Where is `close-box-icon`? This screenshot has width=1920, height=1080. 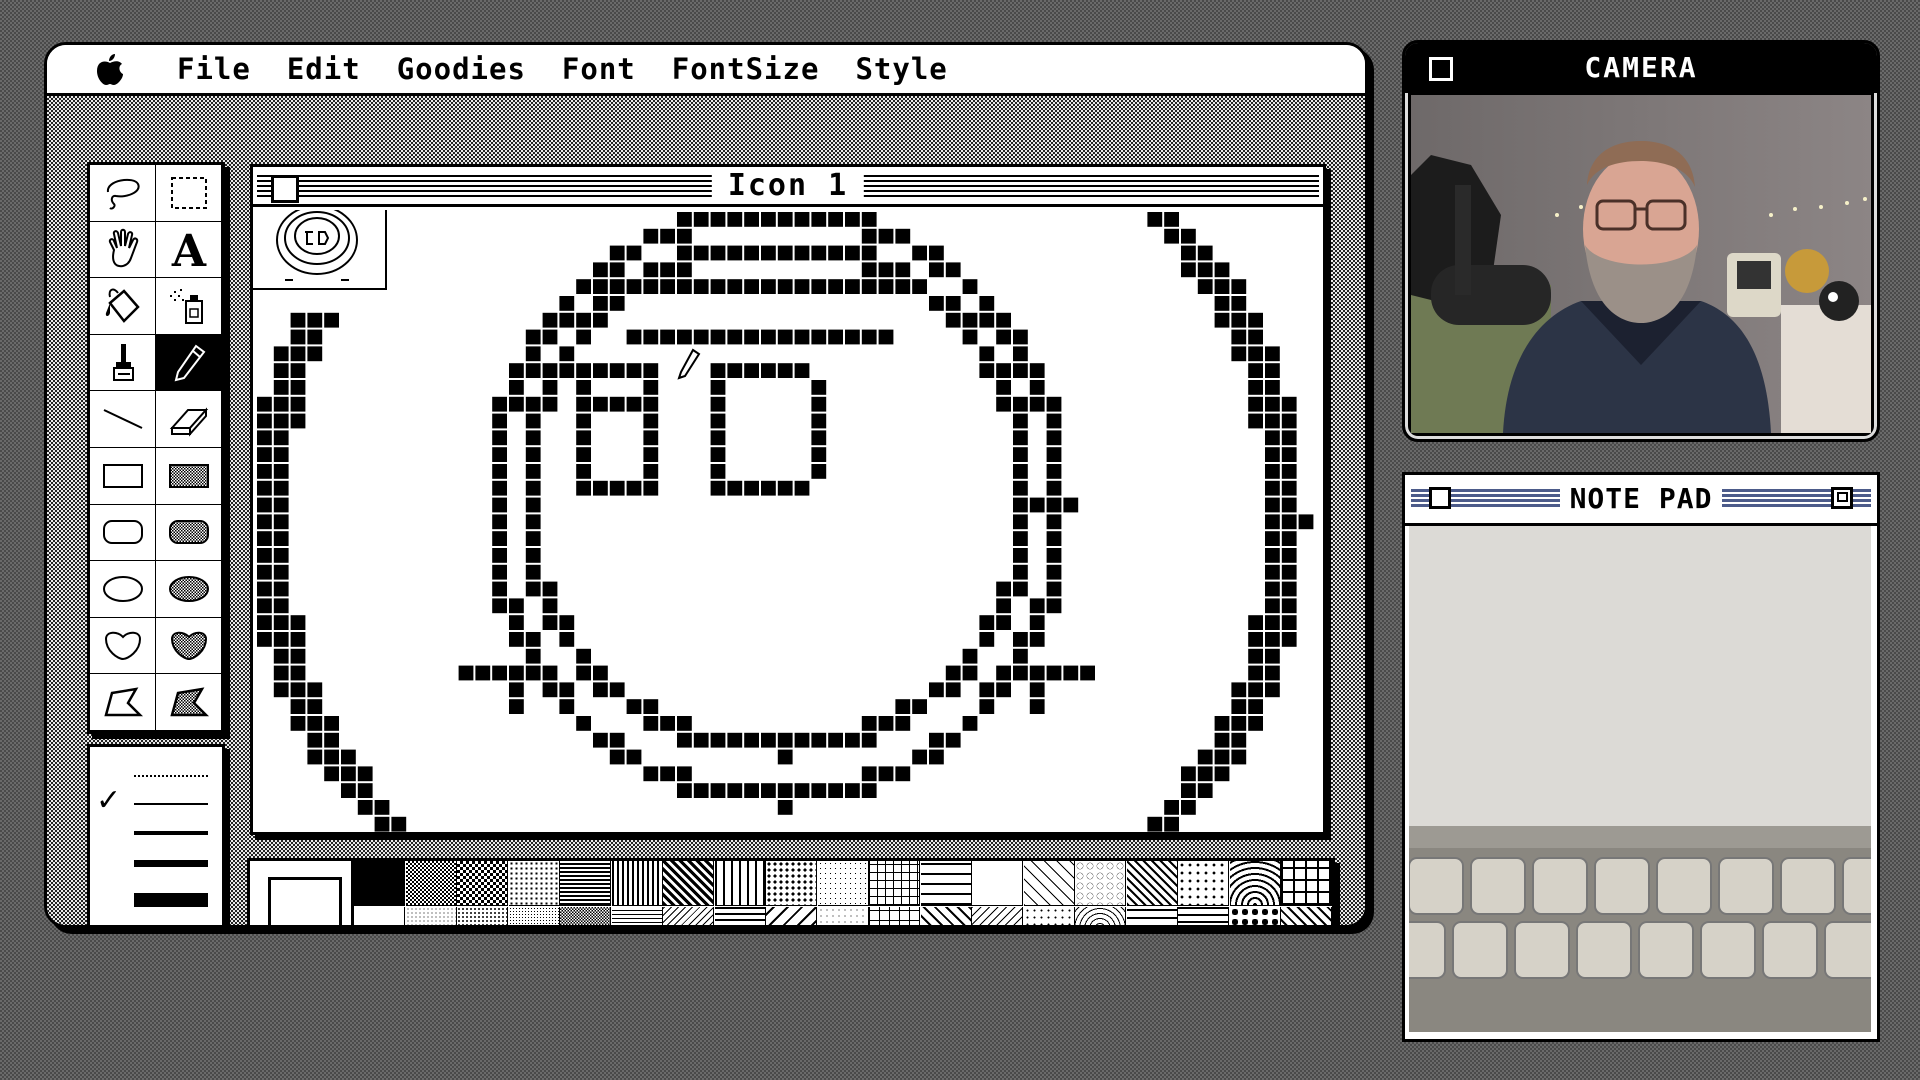
close-box-icon is located at coordinates (285, 189).